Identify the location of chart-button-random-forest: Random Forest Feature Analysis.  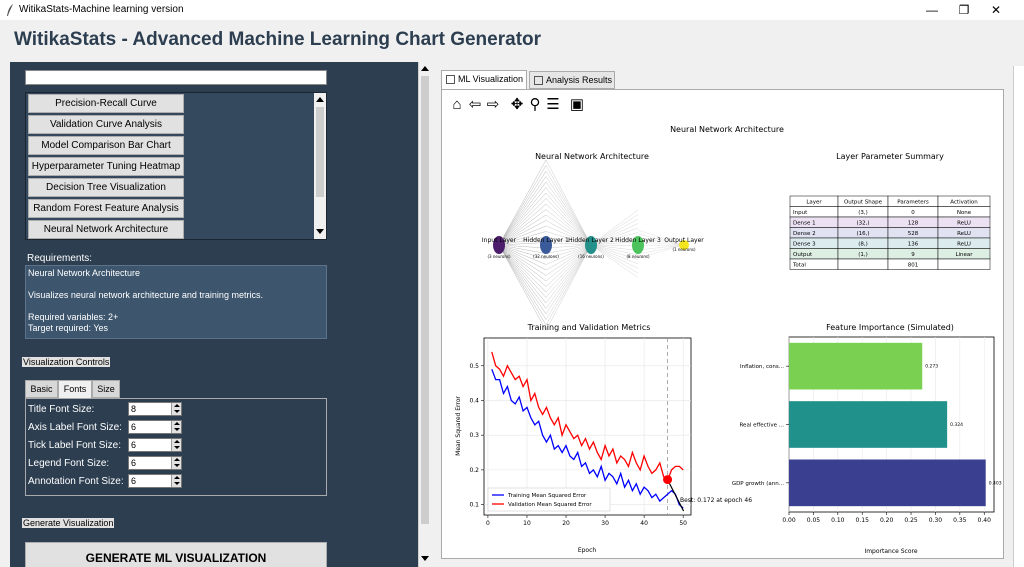
(106, 208).